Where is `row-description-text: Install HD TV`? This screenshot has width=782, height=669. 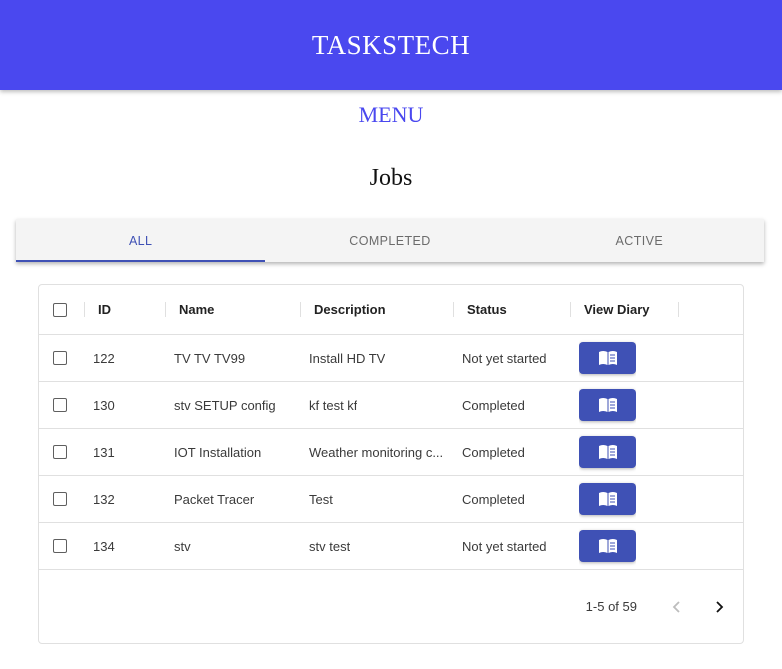
row-description-text: Install HD TV is located at coordinates (347, 358).